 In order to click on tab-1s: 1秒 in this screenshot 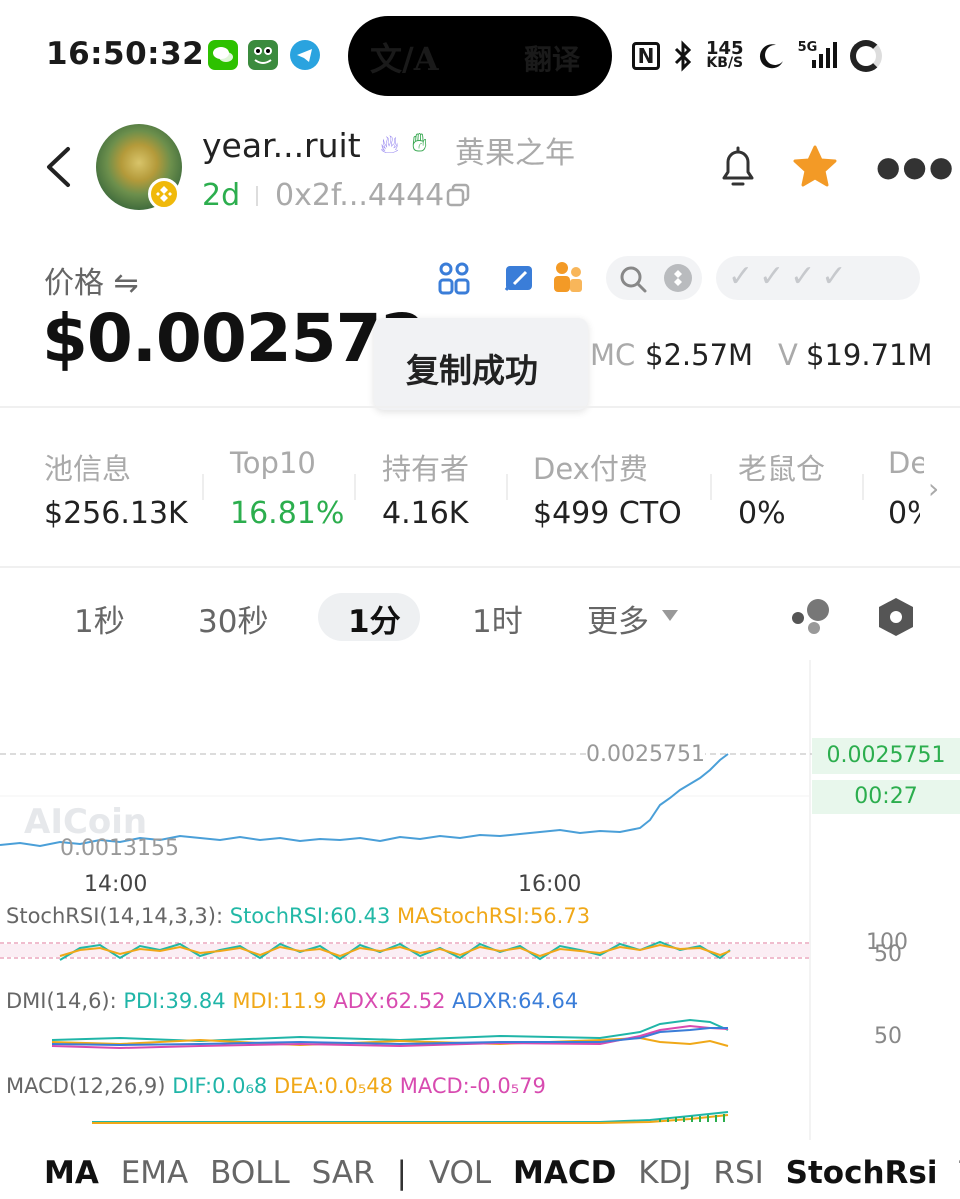, I will do `click(99, 618)`.